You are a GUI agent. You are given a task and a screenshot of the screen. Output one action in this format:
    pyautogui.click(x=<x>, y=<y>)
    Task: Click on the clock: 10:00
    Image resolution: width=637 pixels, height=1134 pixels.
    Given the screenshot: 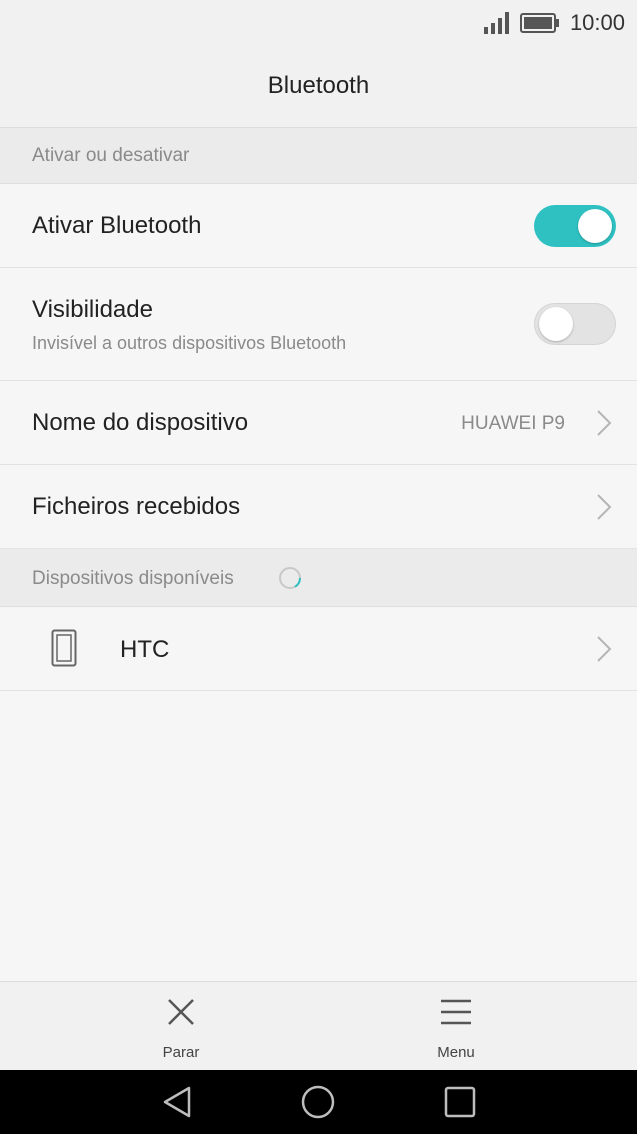 What is the action you would take?
    pyautogui.click(x=597, y=22)
    